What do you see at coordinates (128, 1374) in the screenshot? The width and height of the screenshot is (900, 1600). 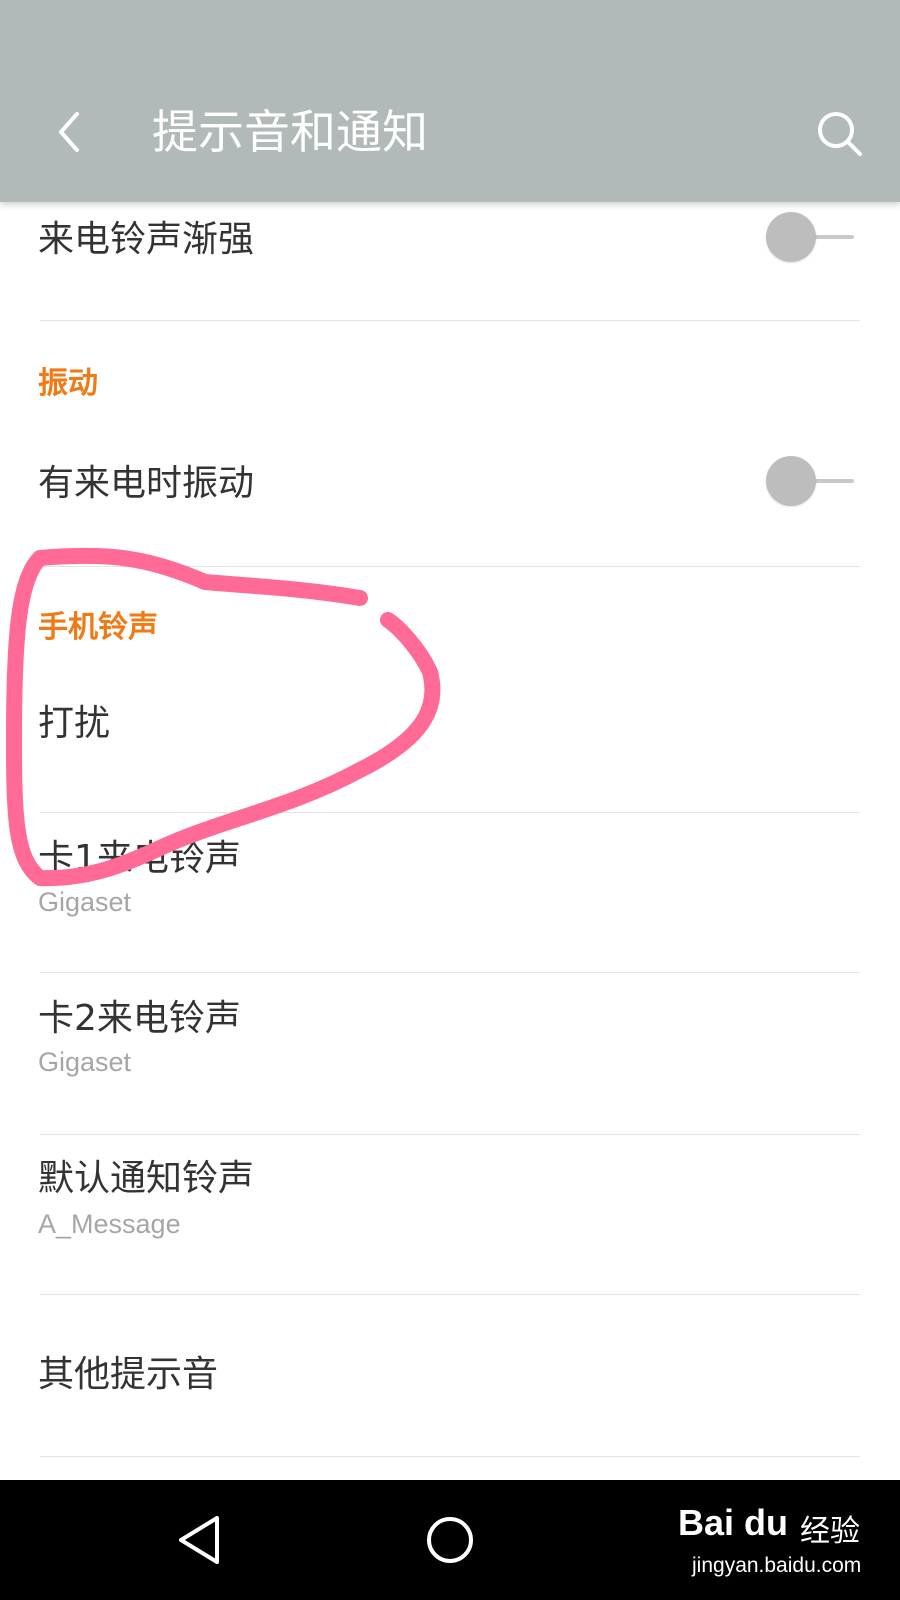 I see `other-sounds-label: 其他提示音` at bounding box center [128, 1374].